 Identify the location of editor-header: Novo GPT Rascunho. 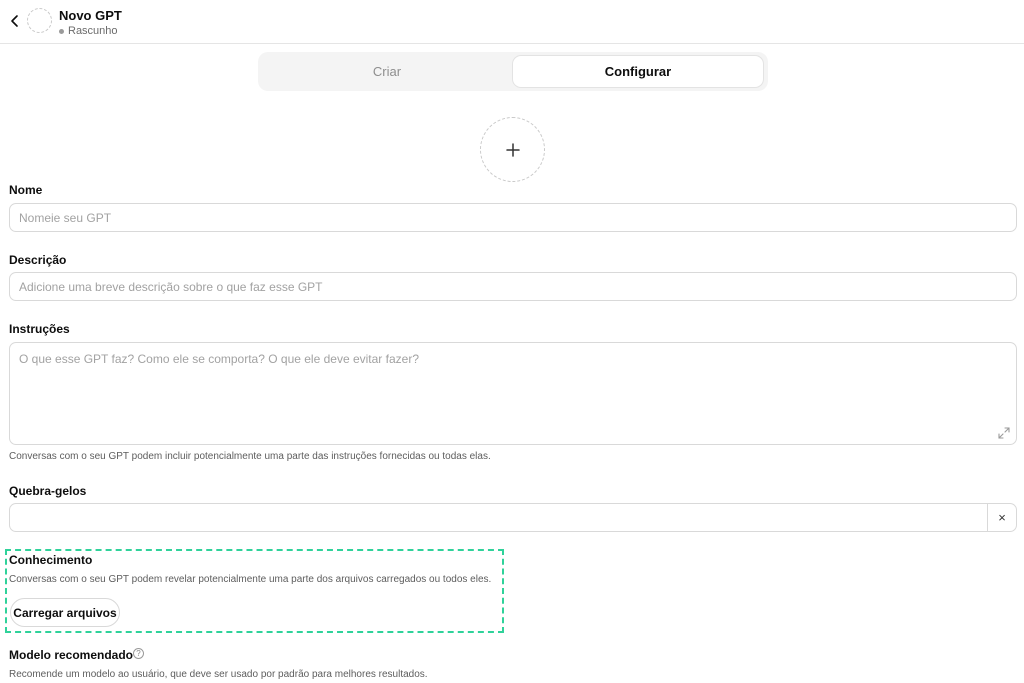
(512, 22).